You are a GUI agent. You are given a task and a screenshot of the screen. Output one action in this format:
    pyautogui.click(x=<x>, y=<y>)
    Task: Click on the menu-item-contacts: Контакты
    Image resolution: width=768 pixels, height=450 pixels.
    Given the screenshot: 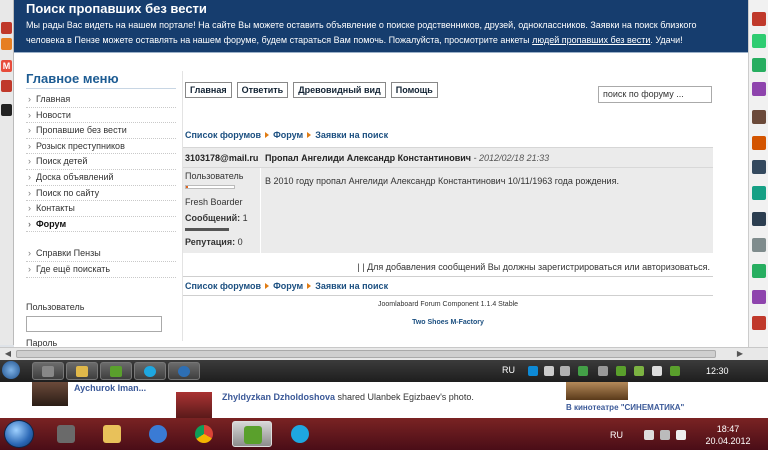 What is the action you would take?
    pyautogui.click(x=101, y=209)
    